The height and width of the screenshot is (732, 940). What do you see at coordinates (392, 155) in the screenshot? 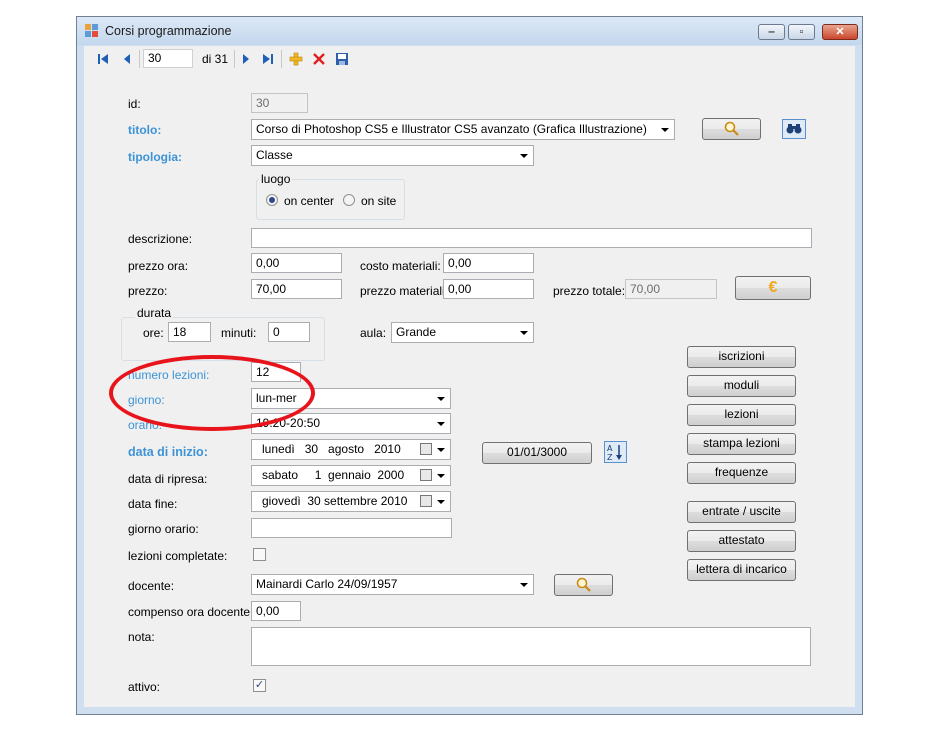
I see `tipologia-combo: Classe` at bounding box center [392, 155].